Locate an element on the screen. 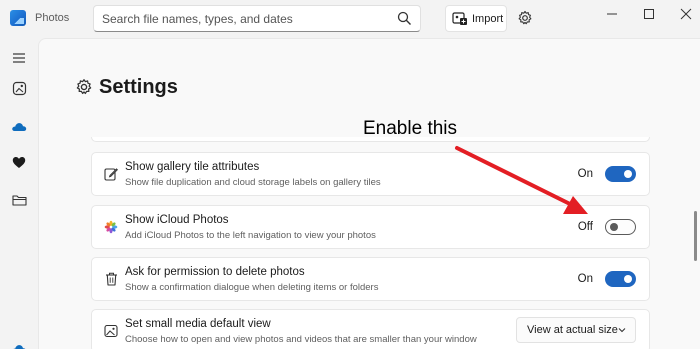 Image resolution: width=700 pixels, height=349 pixels. setting-title: Ask for permission to delete photos is located at coordinates (215, 272).